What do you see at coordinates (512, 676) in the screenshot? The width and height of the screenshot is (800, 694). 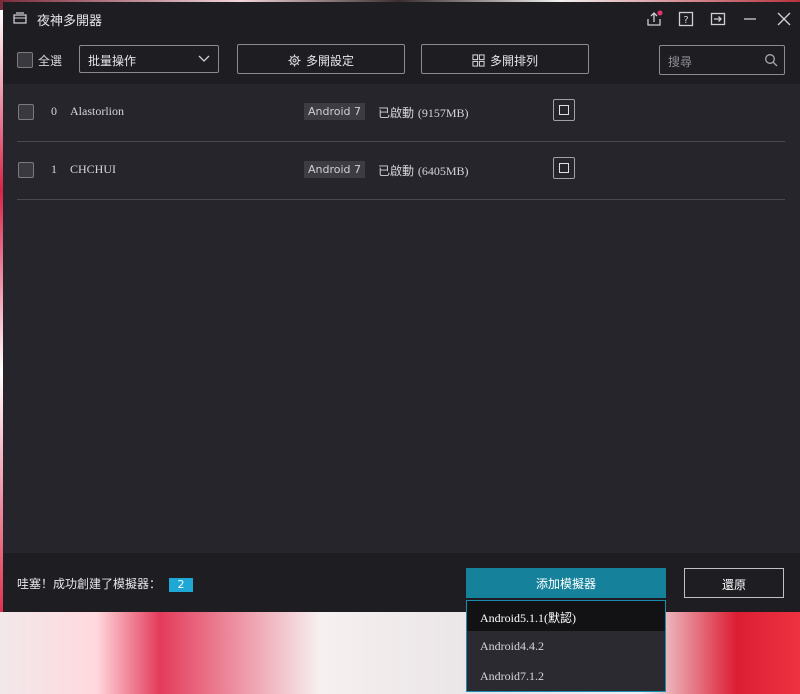 I see `menu-item-label: Android7.1.2` at bounding box center [512, 676].